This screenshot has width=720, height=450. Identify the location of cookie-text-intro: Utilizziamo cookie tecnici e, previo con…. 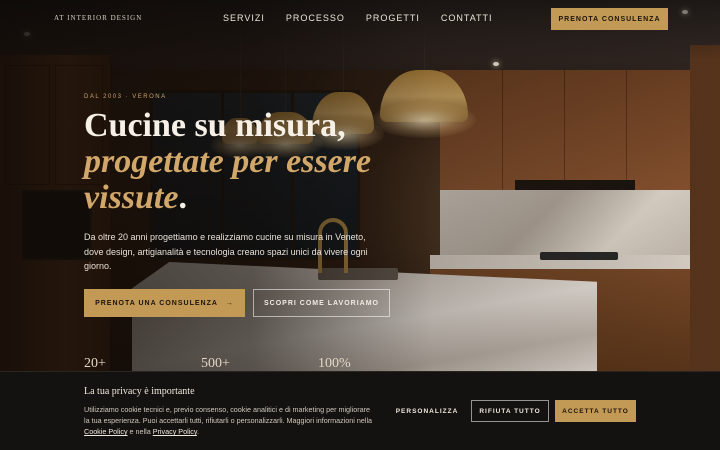
(228, 415).